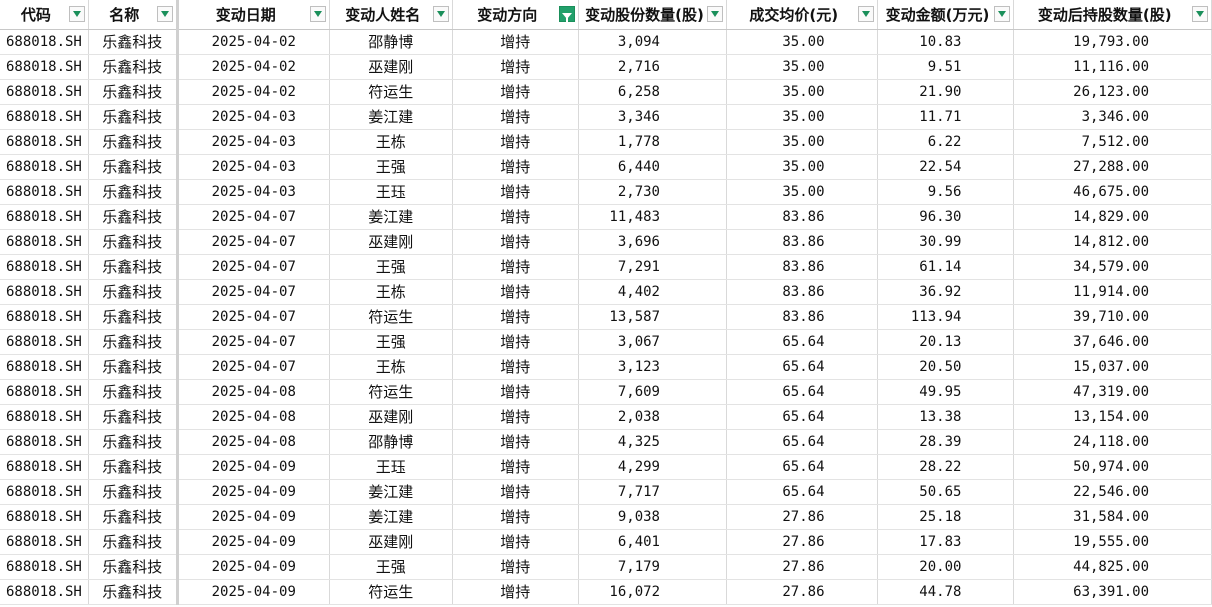  I want to click on cell-change-amount: 13.38, so click(946, 417).